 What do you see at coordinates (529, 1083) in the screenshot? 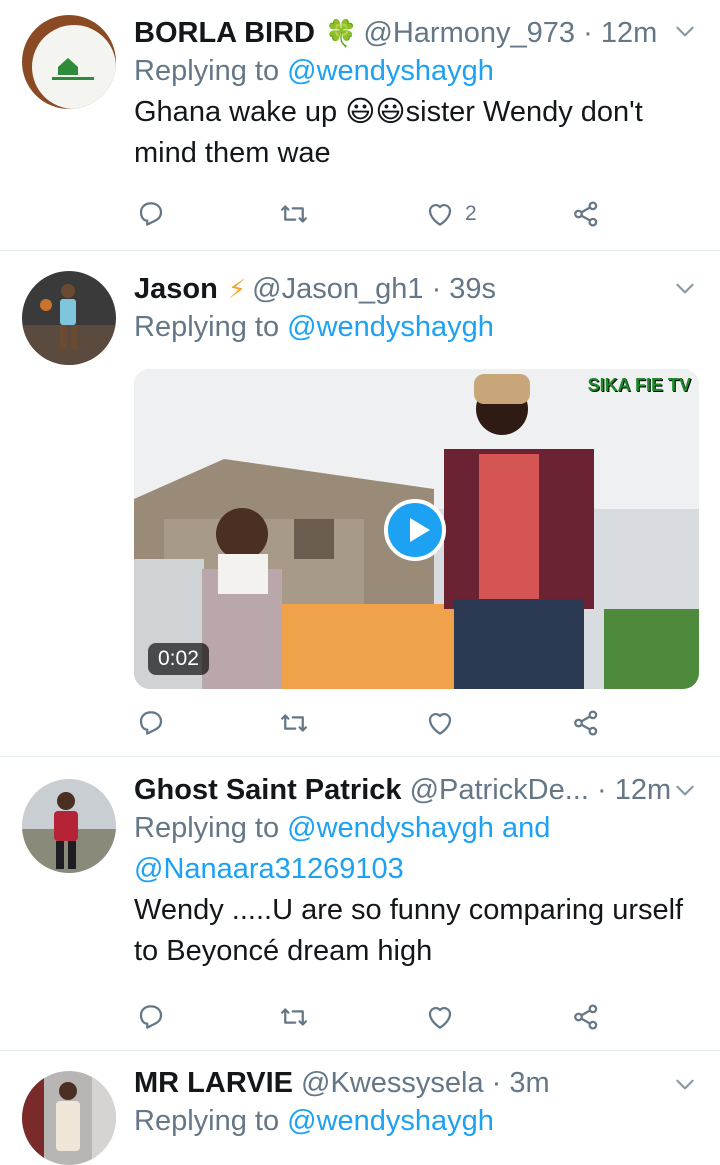
I see `timestamp: 3m` at bounding box center [529, 1083].